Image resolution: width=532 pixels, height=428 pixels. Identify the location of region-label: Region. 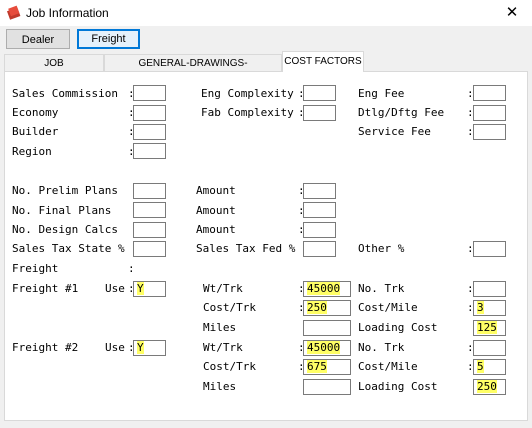
(32, 151).